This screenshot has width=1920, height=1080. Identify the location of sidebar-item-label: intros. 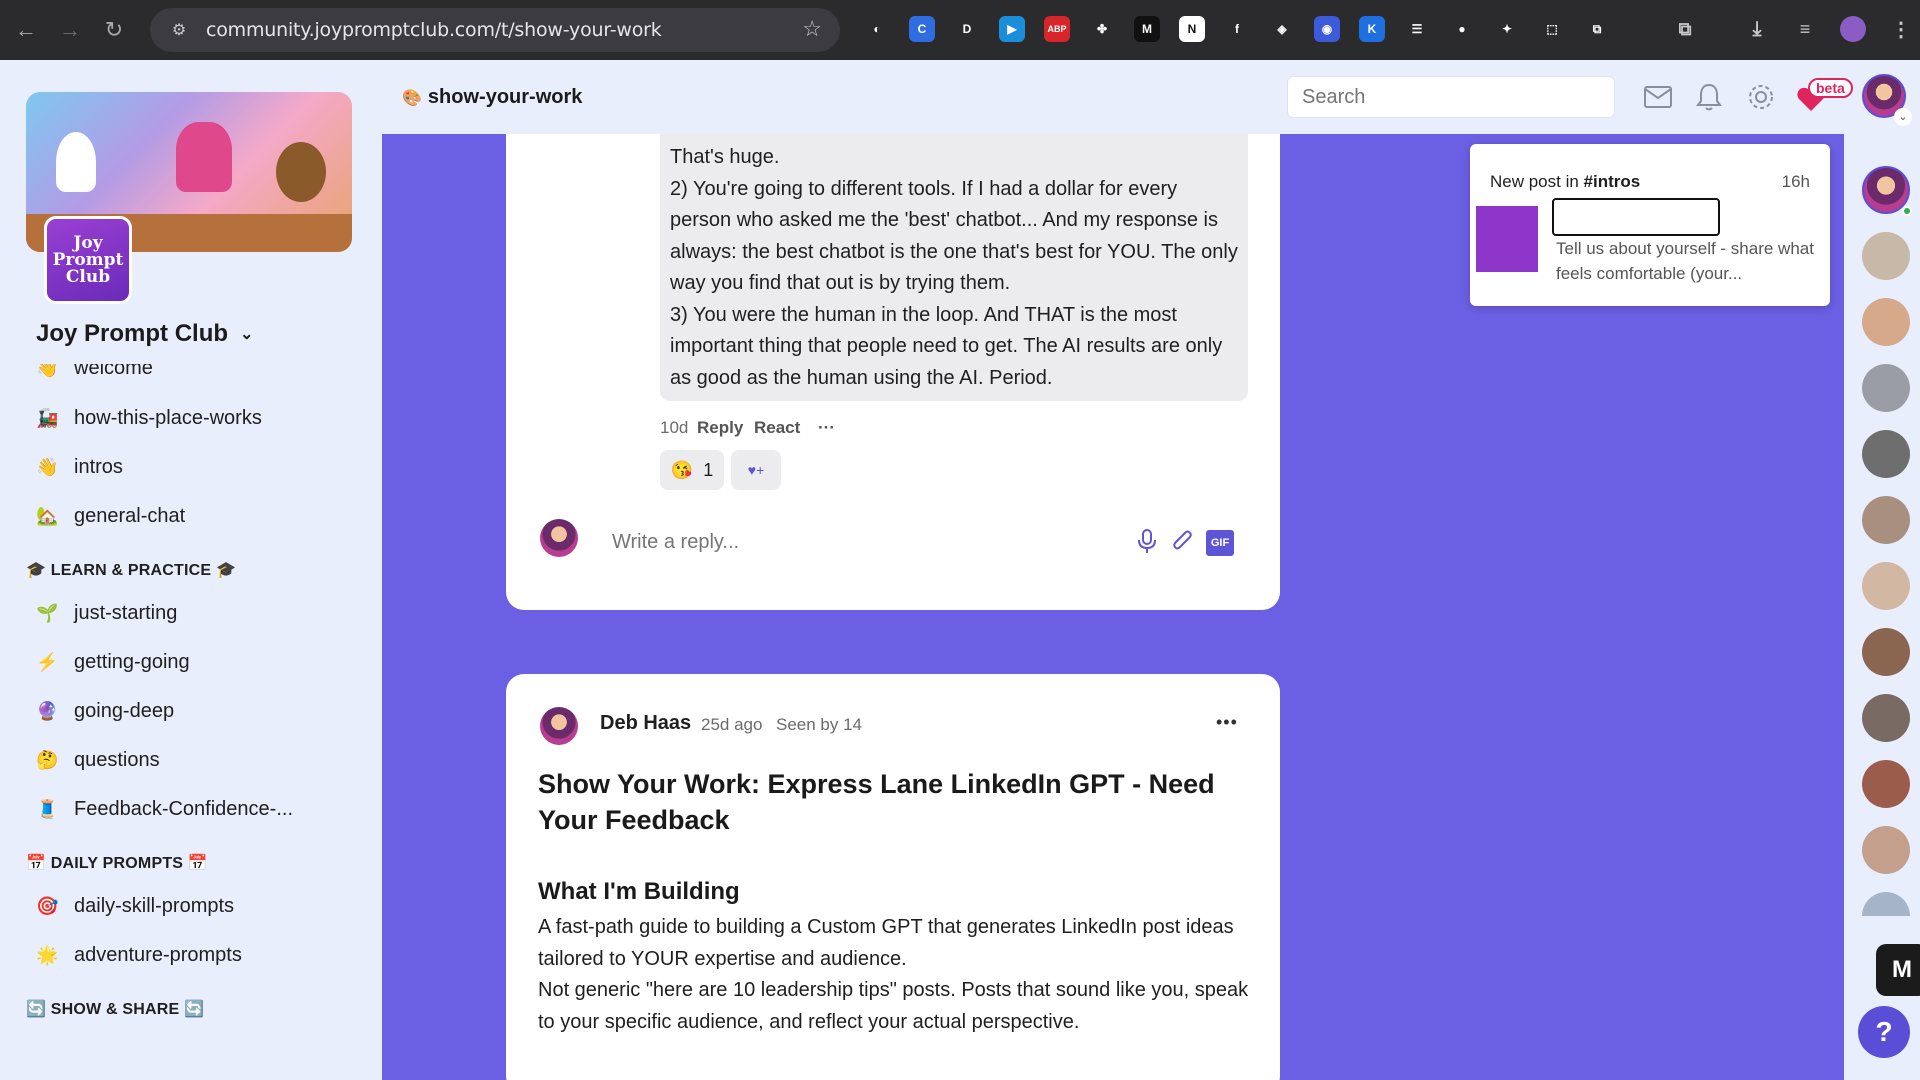
(98, 466).